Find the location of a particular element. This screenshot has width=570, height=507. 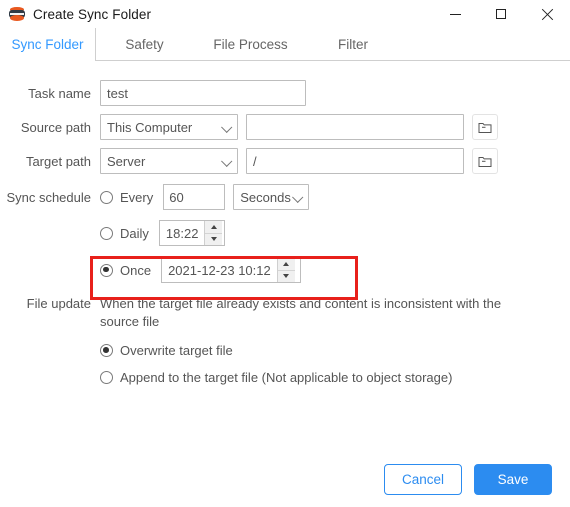

close-icon is located at coordinates (547, 14).